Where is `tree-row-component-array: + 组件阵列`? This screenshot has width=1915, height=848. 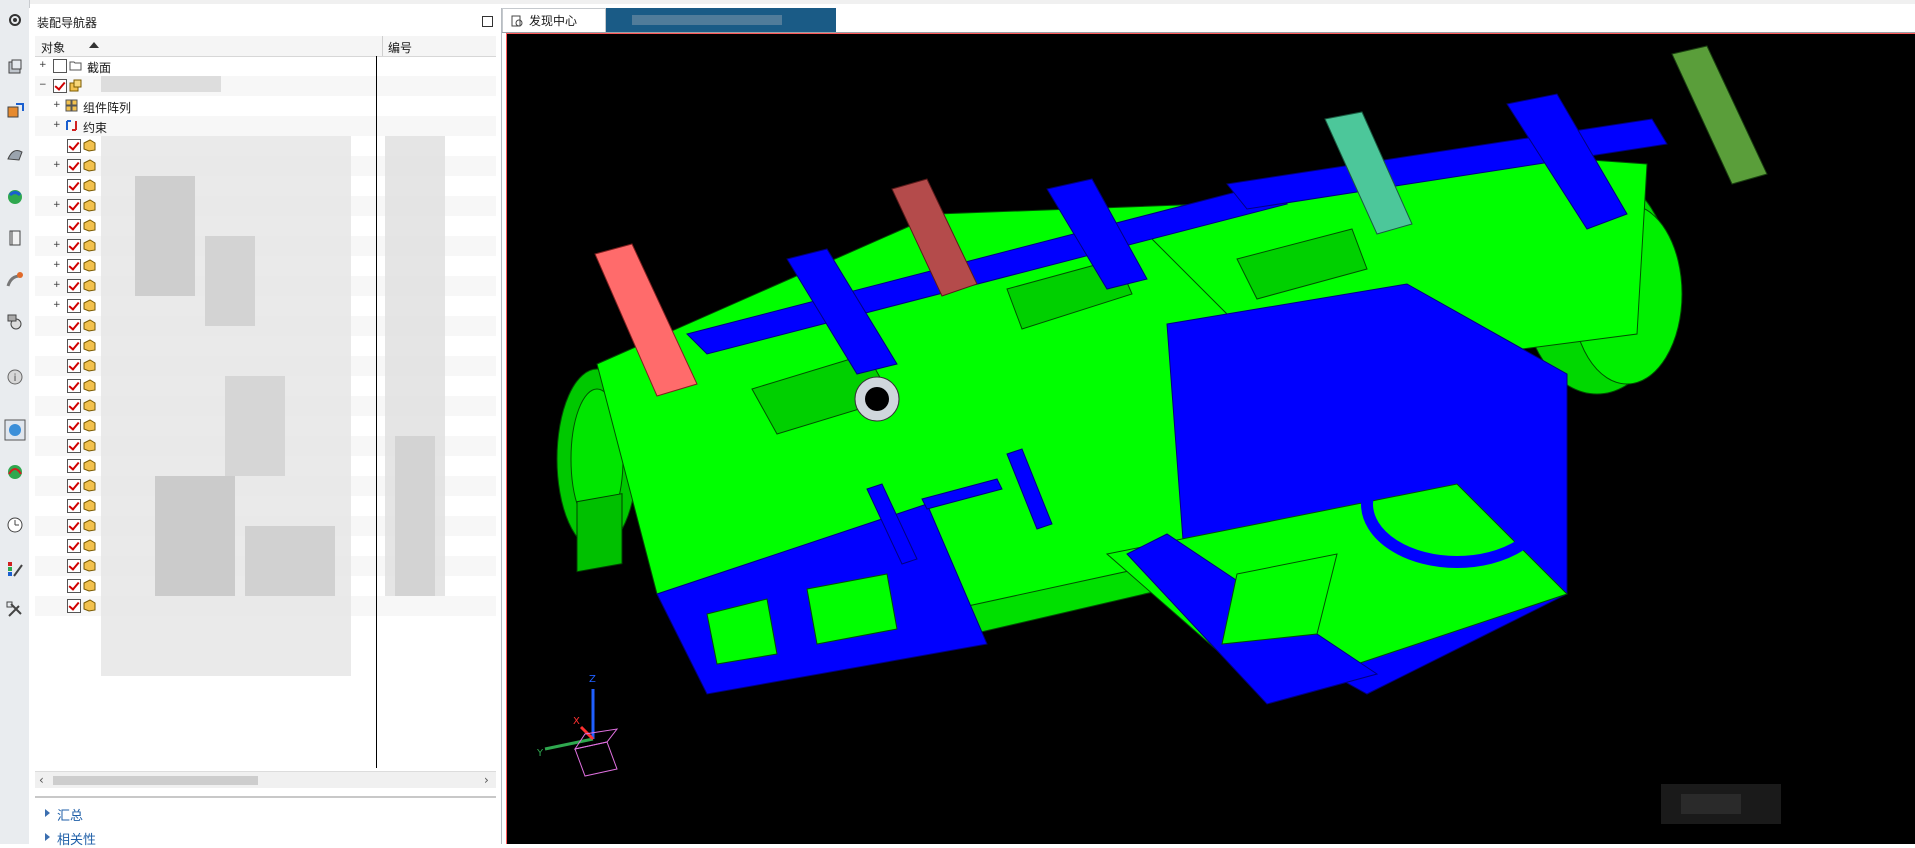 tree-row-component-array: + 组件阵列 is located at coordinates (265, 106).